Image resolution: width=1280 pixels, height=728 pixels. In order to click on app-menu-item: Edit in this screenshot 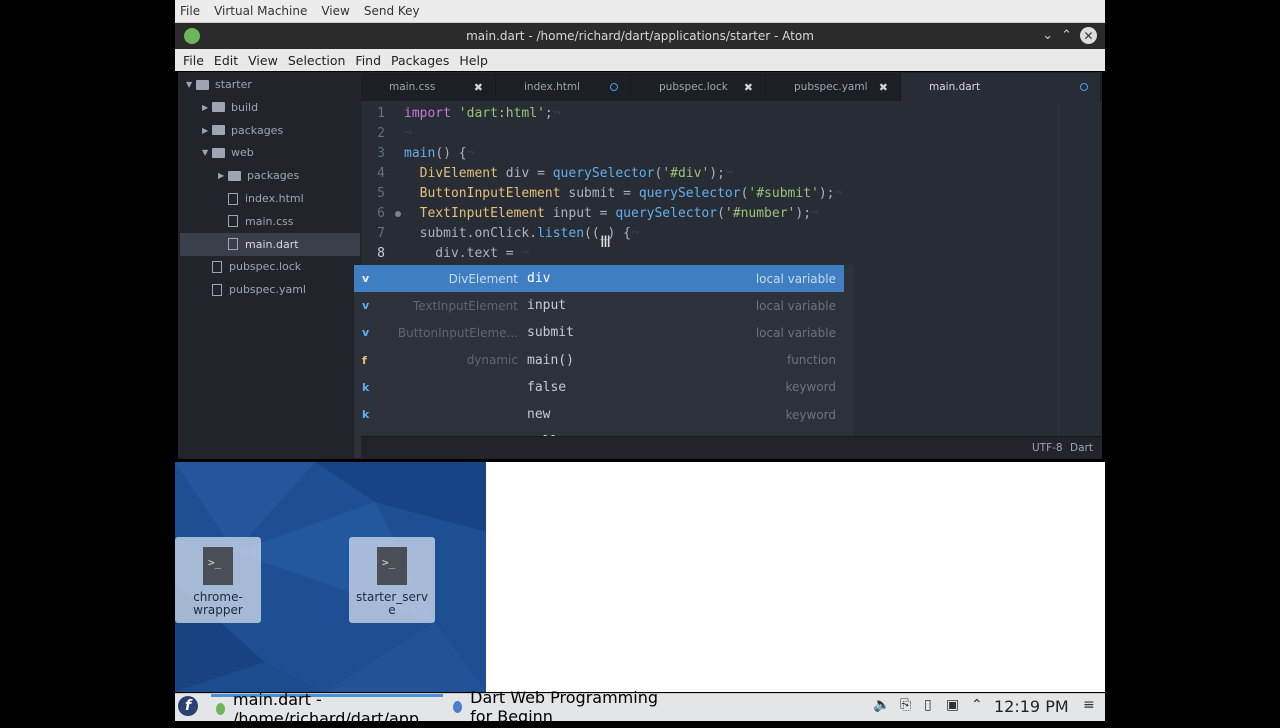, I will do `click(226, 60)`.